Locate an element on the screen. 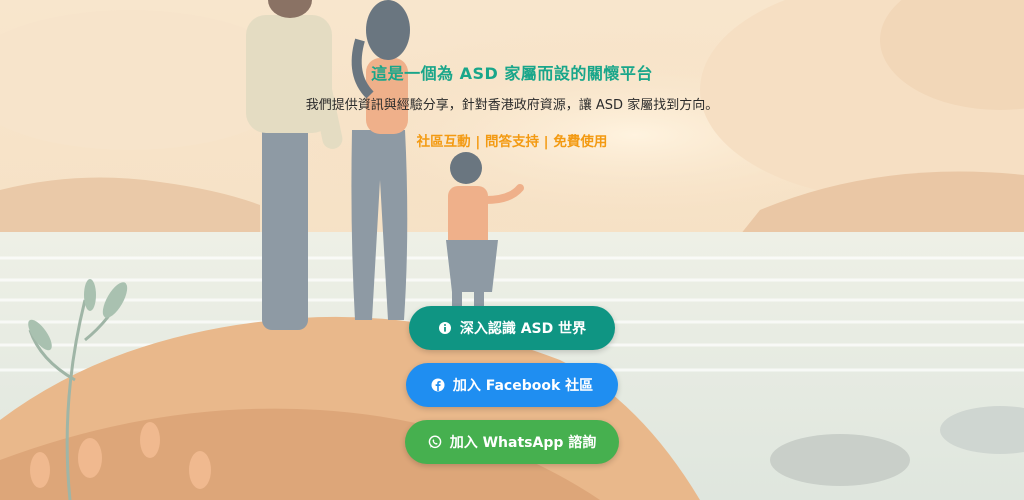 This screenshot has height=500, width=1024. feature-highlights: 社區互動 | 問答支持 | 免費使用 is located at coordinates (512, 142).